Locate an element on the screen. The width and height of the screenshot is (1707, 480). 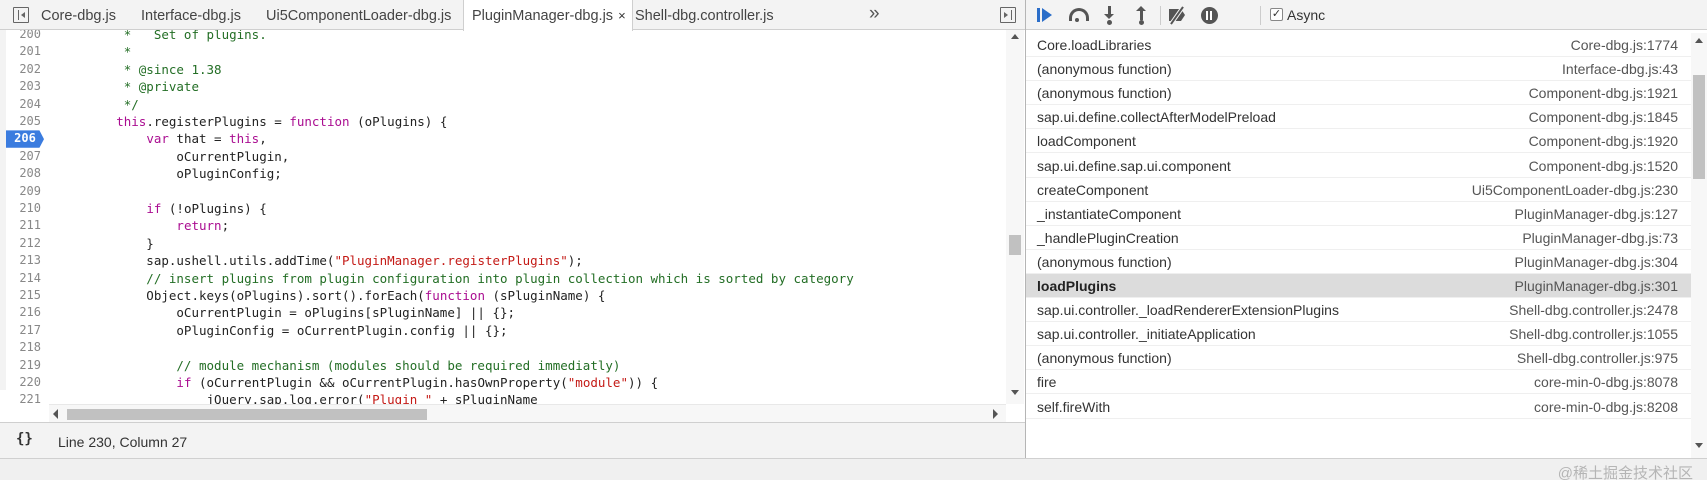
debugger-toolbar: ✓ Async is located at coordinates (1366, 15).